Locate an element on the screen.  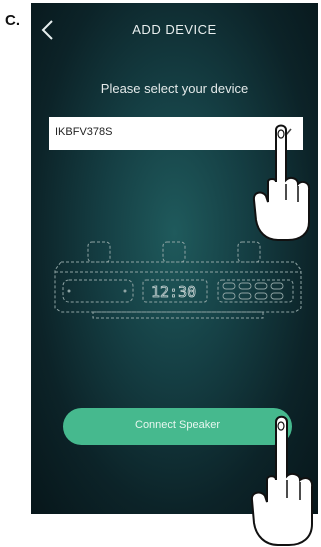
header: ADD DEVICE is located at coordinates (174, 29).